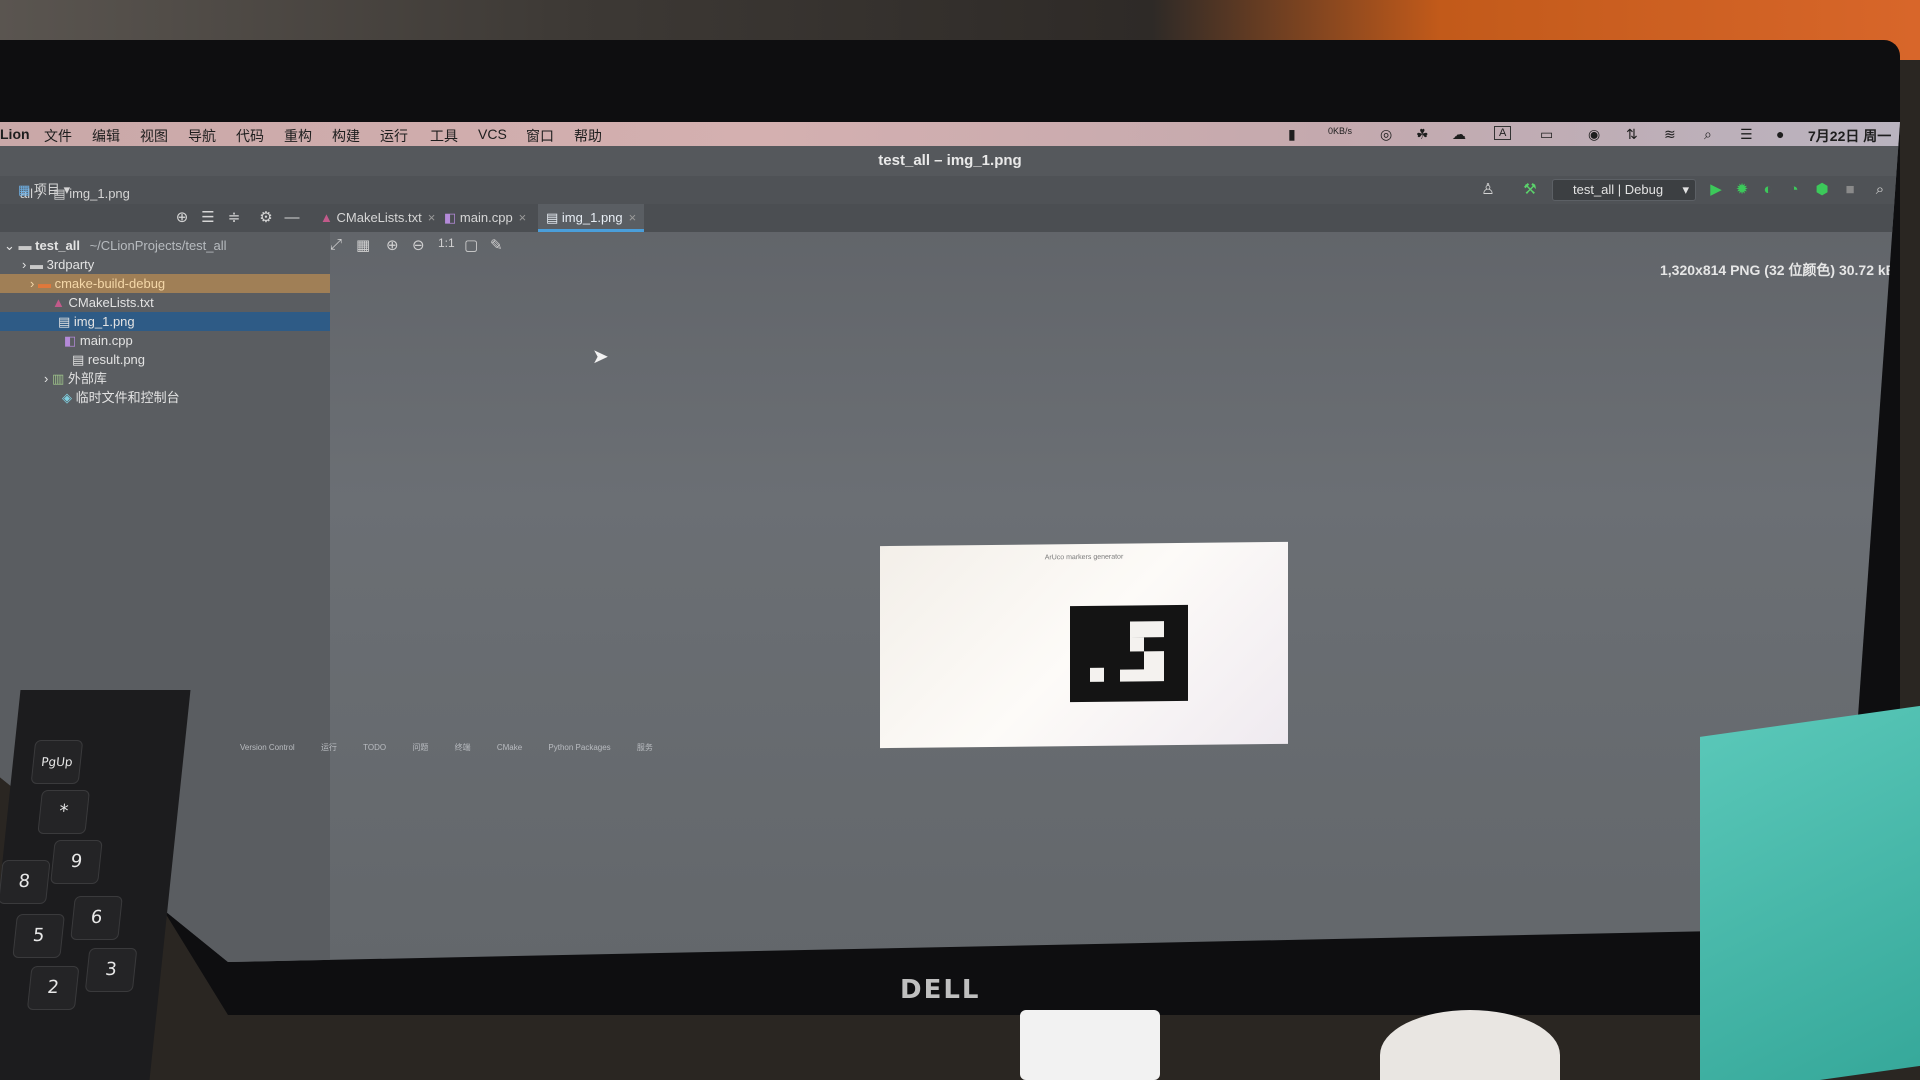 The height and width of the screenshot is (1080, 1920). I want to click on hide-panel-icon: —, so click(292, 218).